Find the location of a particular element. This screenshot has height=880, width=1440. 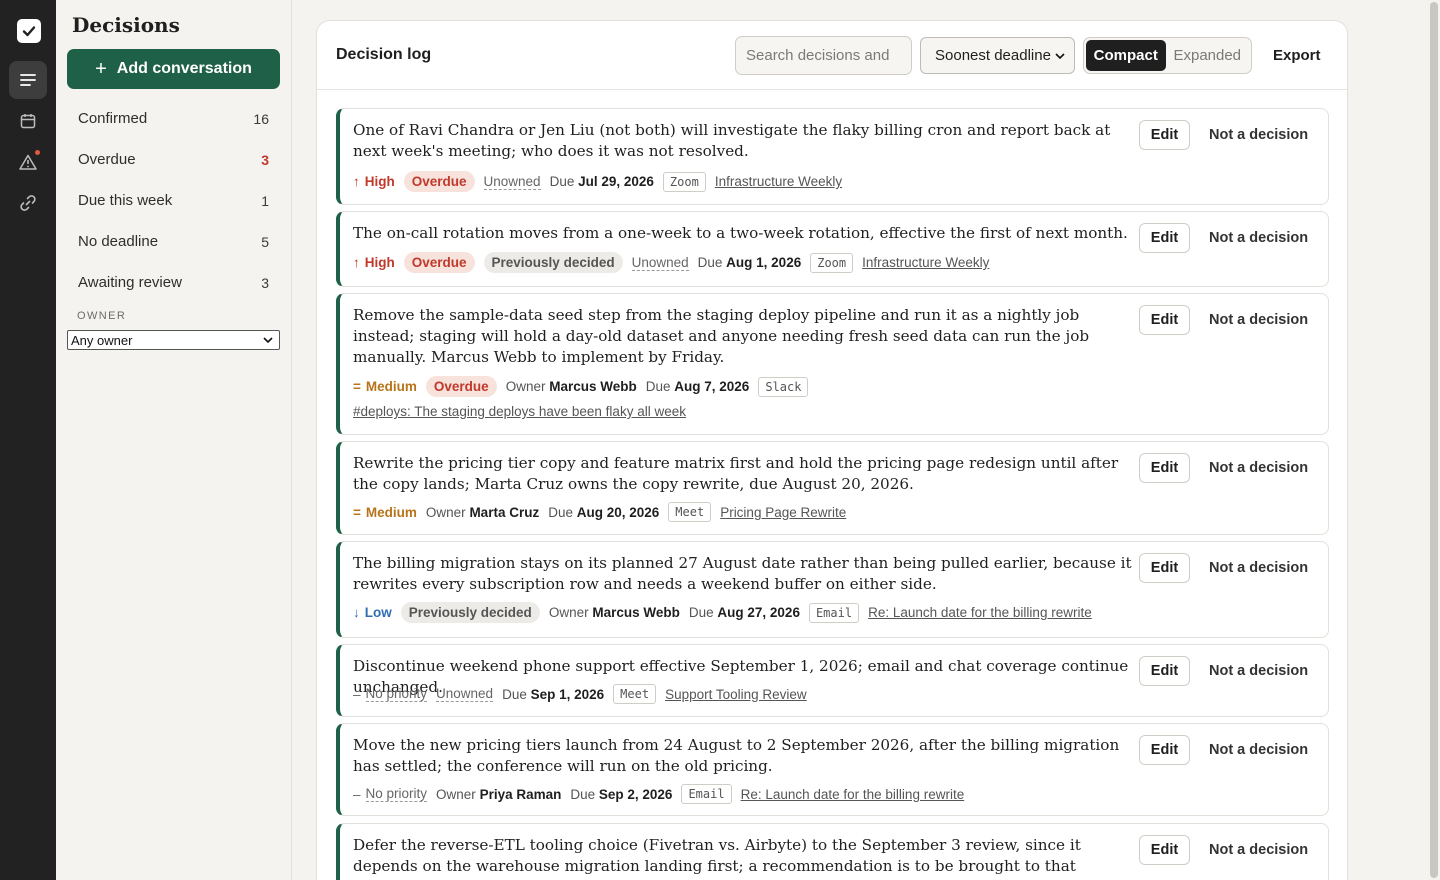

sort-select-value: Soonest deadline is located at coordinates (993, 55).